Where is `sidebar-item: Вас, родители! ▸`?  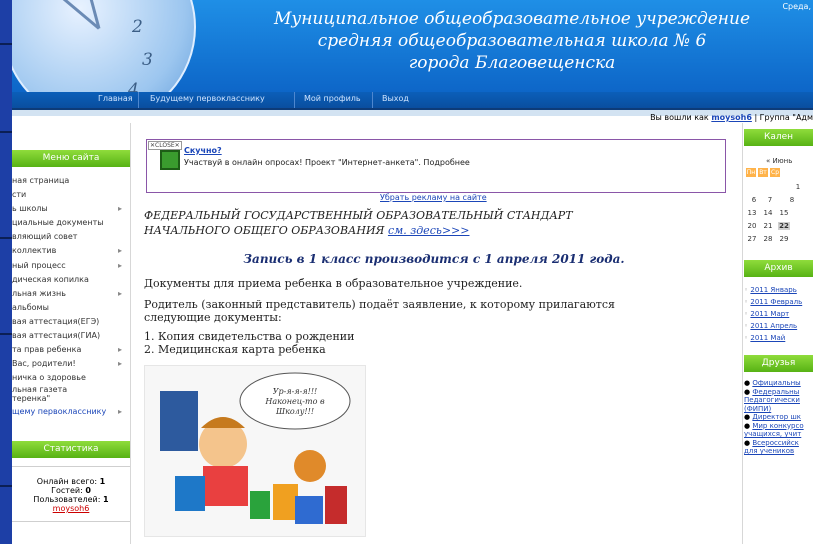 sidebar-item: Вас, родители! ▸ is located at coordinates (71, 364).